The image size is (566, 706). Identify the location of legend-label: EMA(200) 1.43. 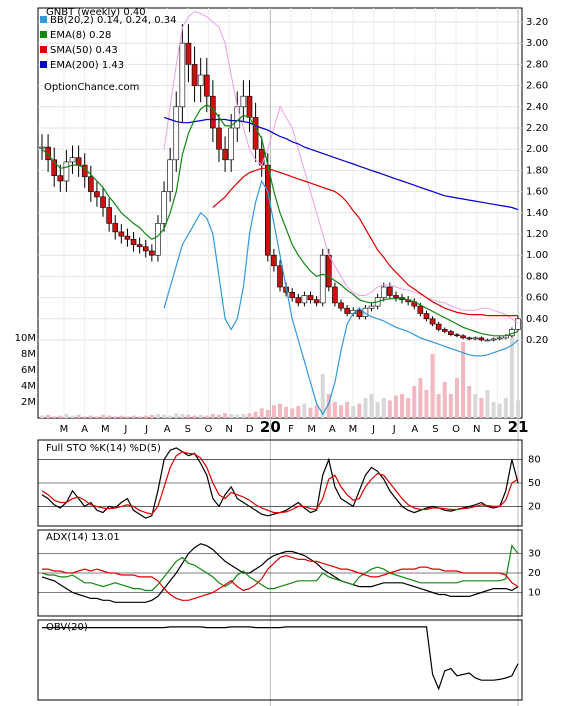
(87, 65).